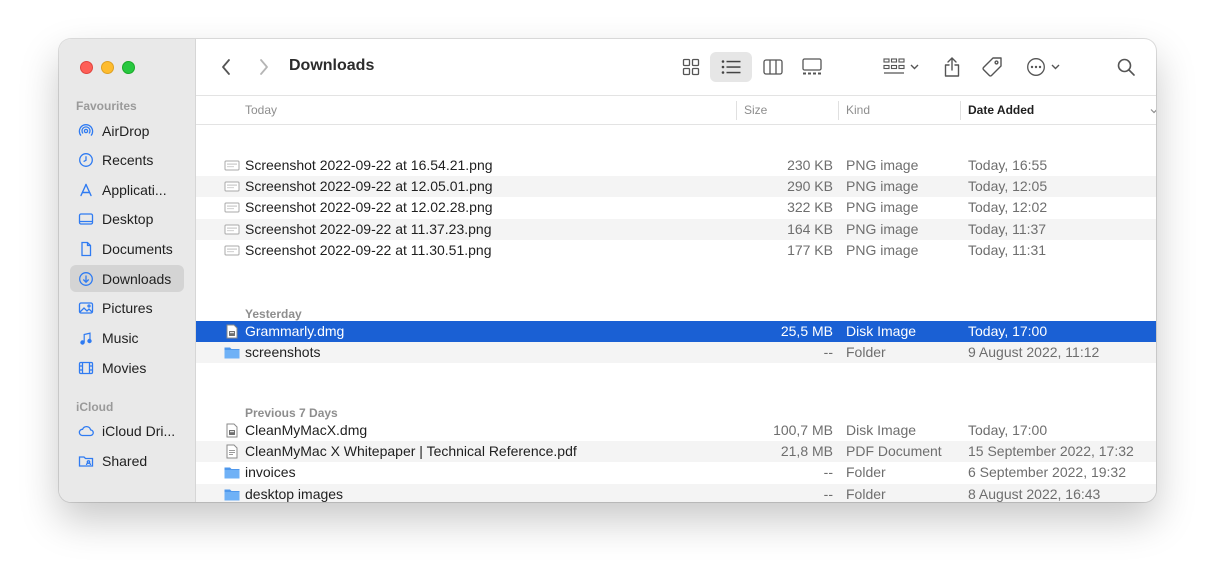  What do you see at coordinates (1036, 67) in the screenshot?
I see `ellipsis-circle-icon` at bounding box center [1036, 67].